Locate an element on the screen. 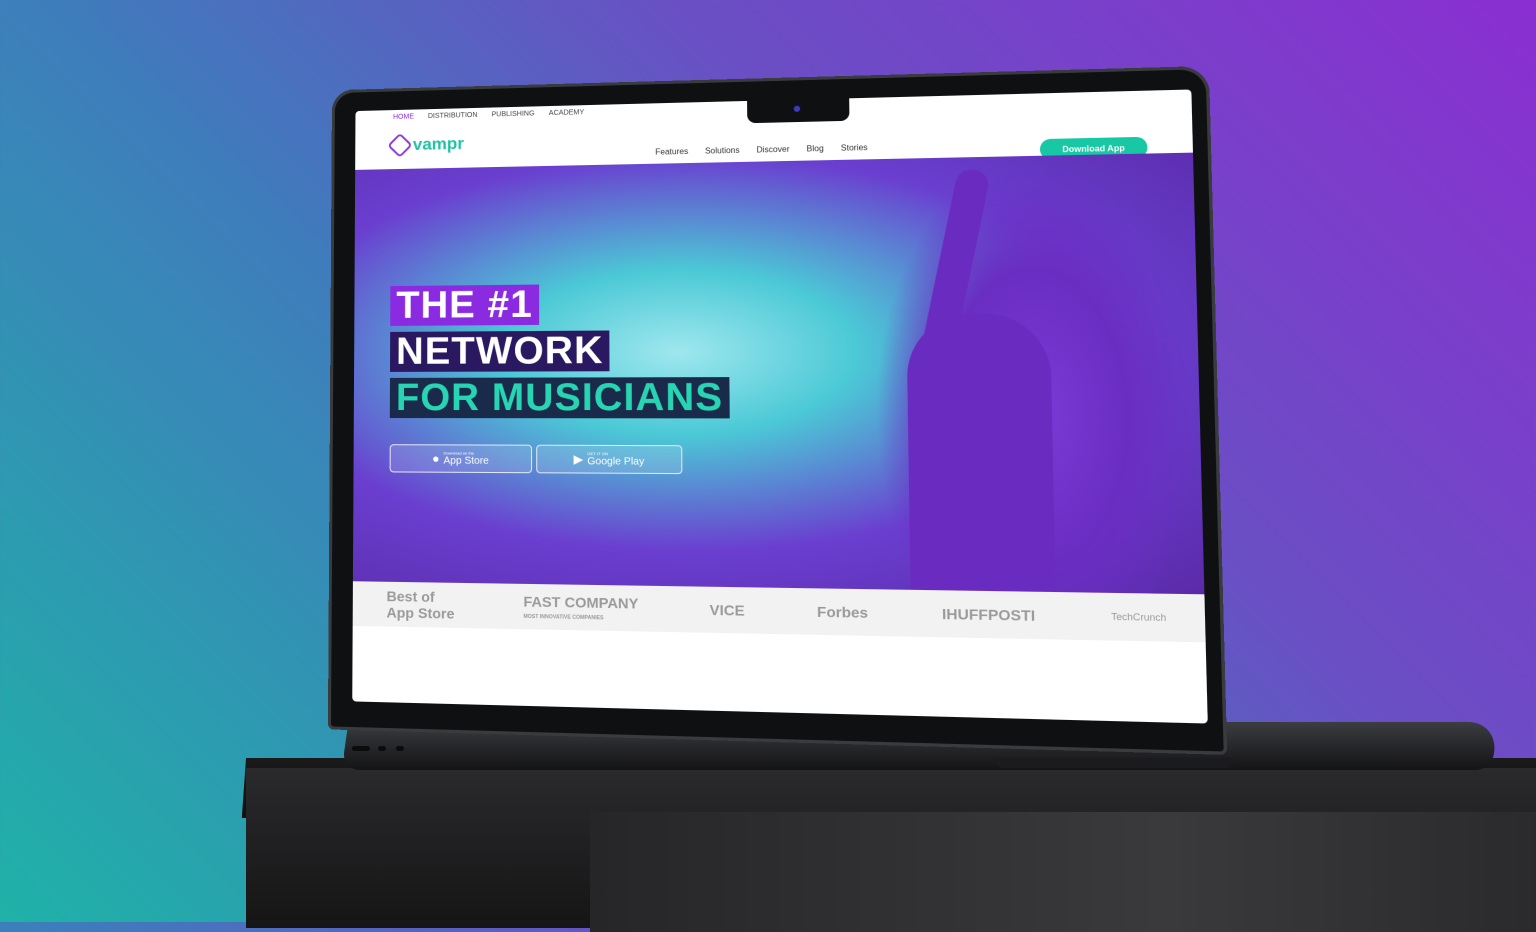 Image resolution: width=1536 pixels, height=932 pixels. google-play-button: ▶ GET IT ON Google Play is located at coordinates (609, 459).